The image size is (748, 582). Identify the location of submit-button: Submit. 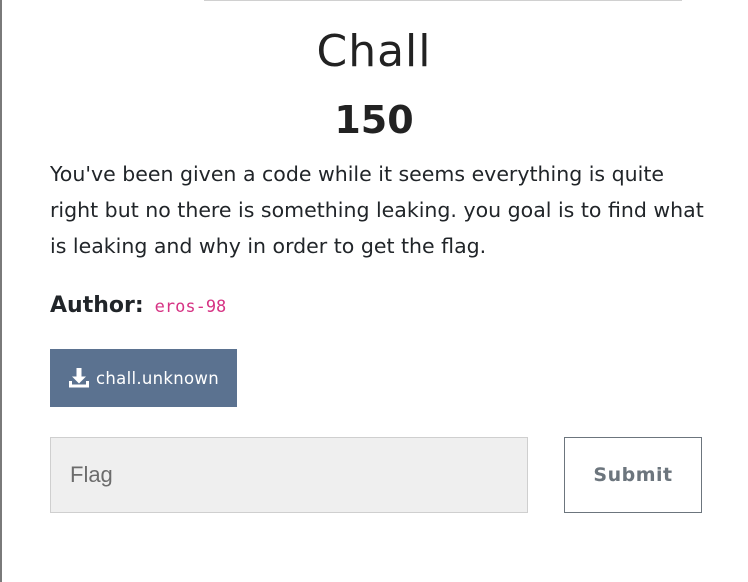
(633, 475).